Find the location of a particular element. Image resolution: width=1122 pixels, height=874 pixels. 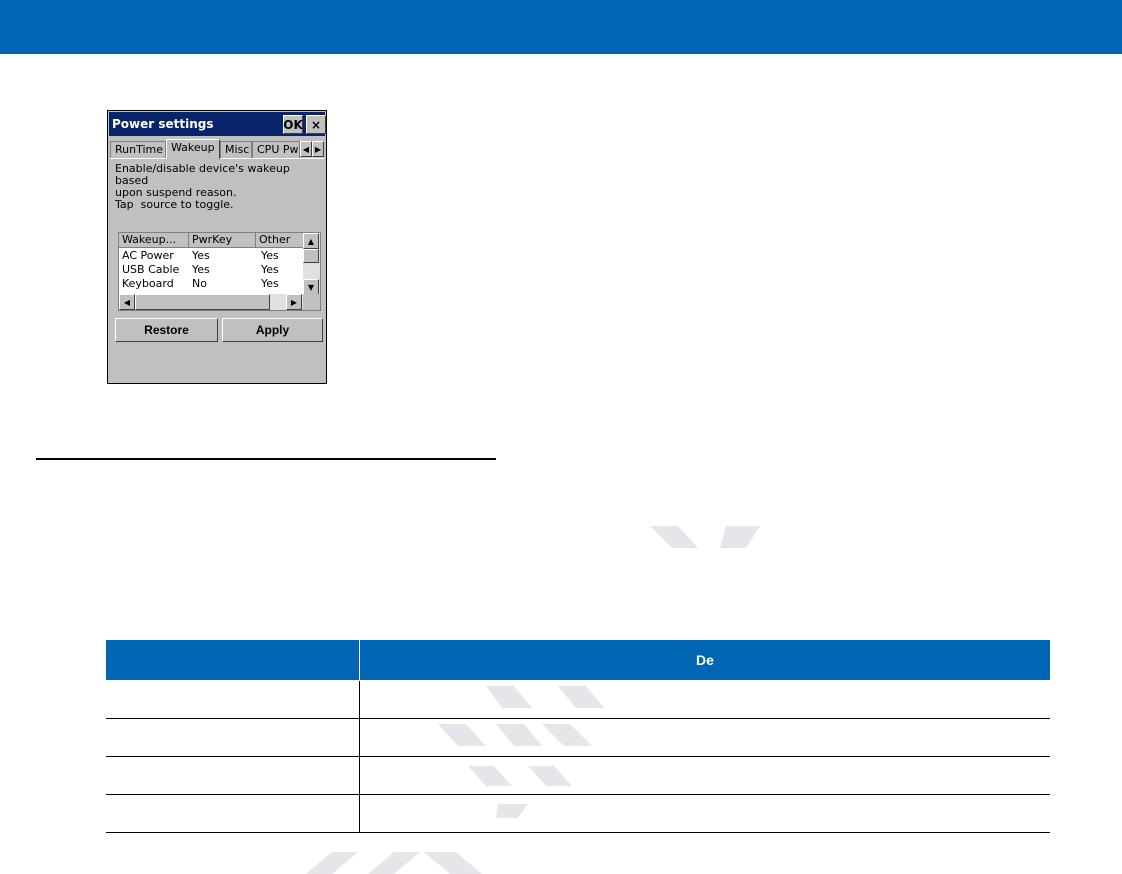

tab-wakeup: Wakeup is located at coordinates (193, 149).